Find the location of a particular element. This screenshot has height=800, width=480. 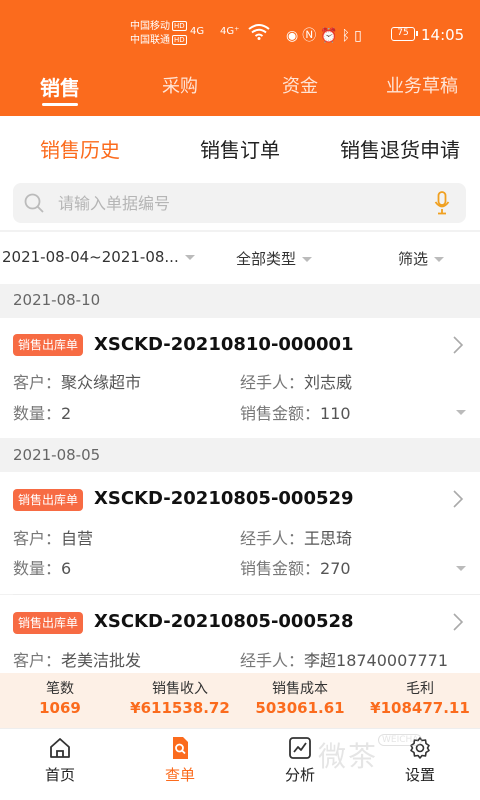

subtab-sales-history: 销售历史 is located at coordinates (80, 148).